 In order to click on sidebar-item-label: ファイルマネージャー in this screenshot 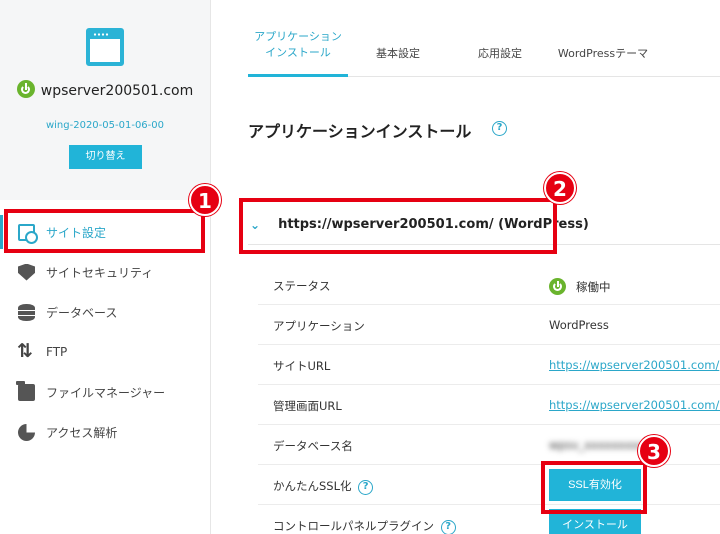, I will do `click(106, 392)`.